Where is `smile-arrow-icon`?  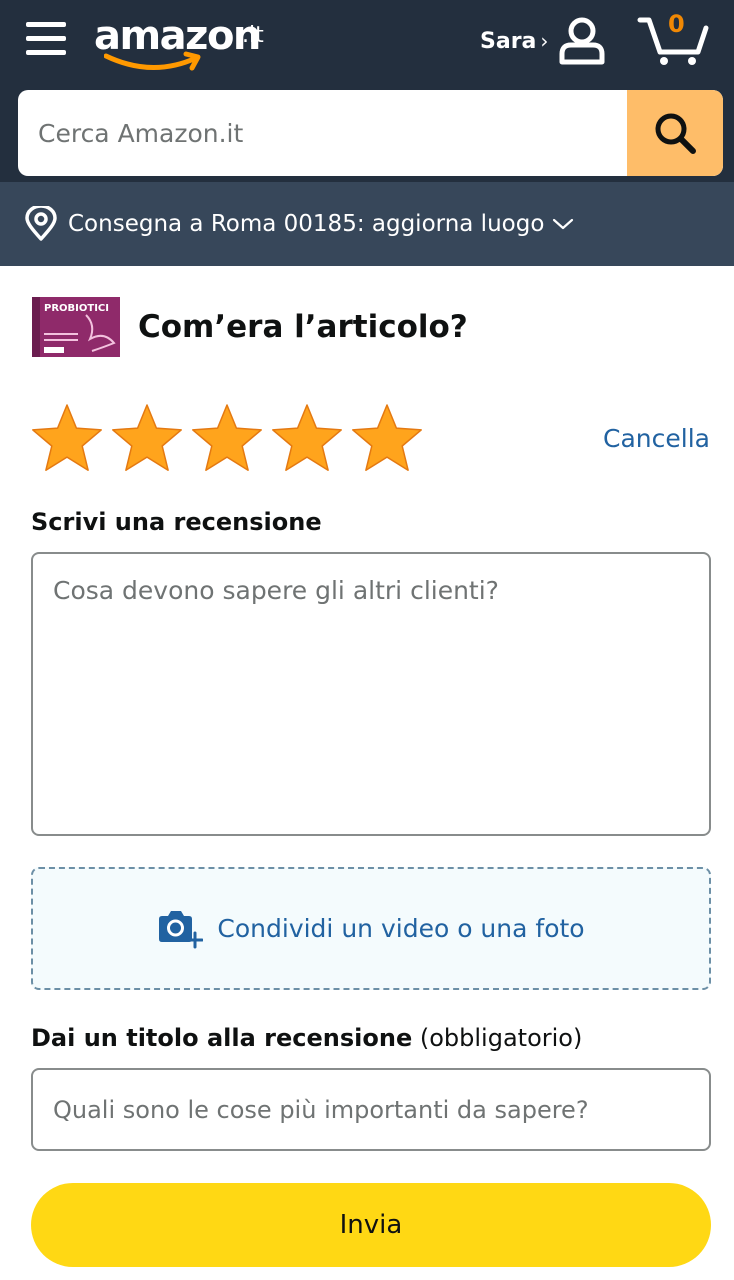 smile-arrow-icon is located at coordinates (152, 61).